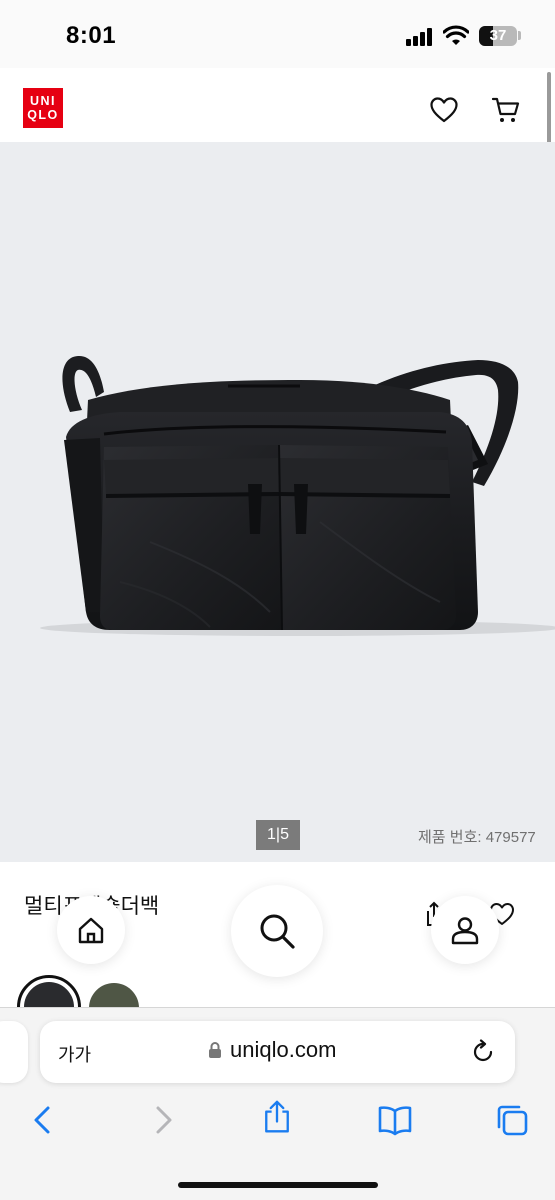 This screenshot has height=1200, width=555. Describe the element at coordinates (163, 1120) in the screenshot. I see `chevron-right-icon` at that location.